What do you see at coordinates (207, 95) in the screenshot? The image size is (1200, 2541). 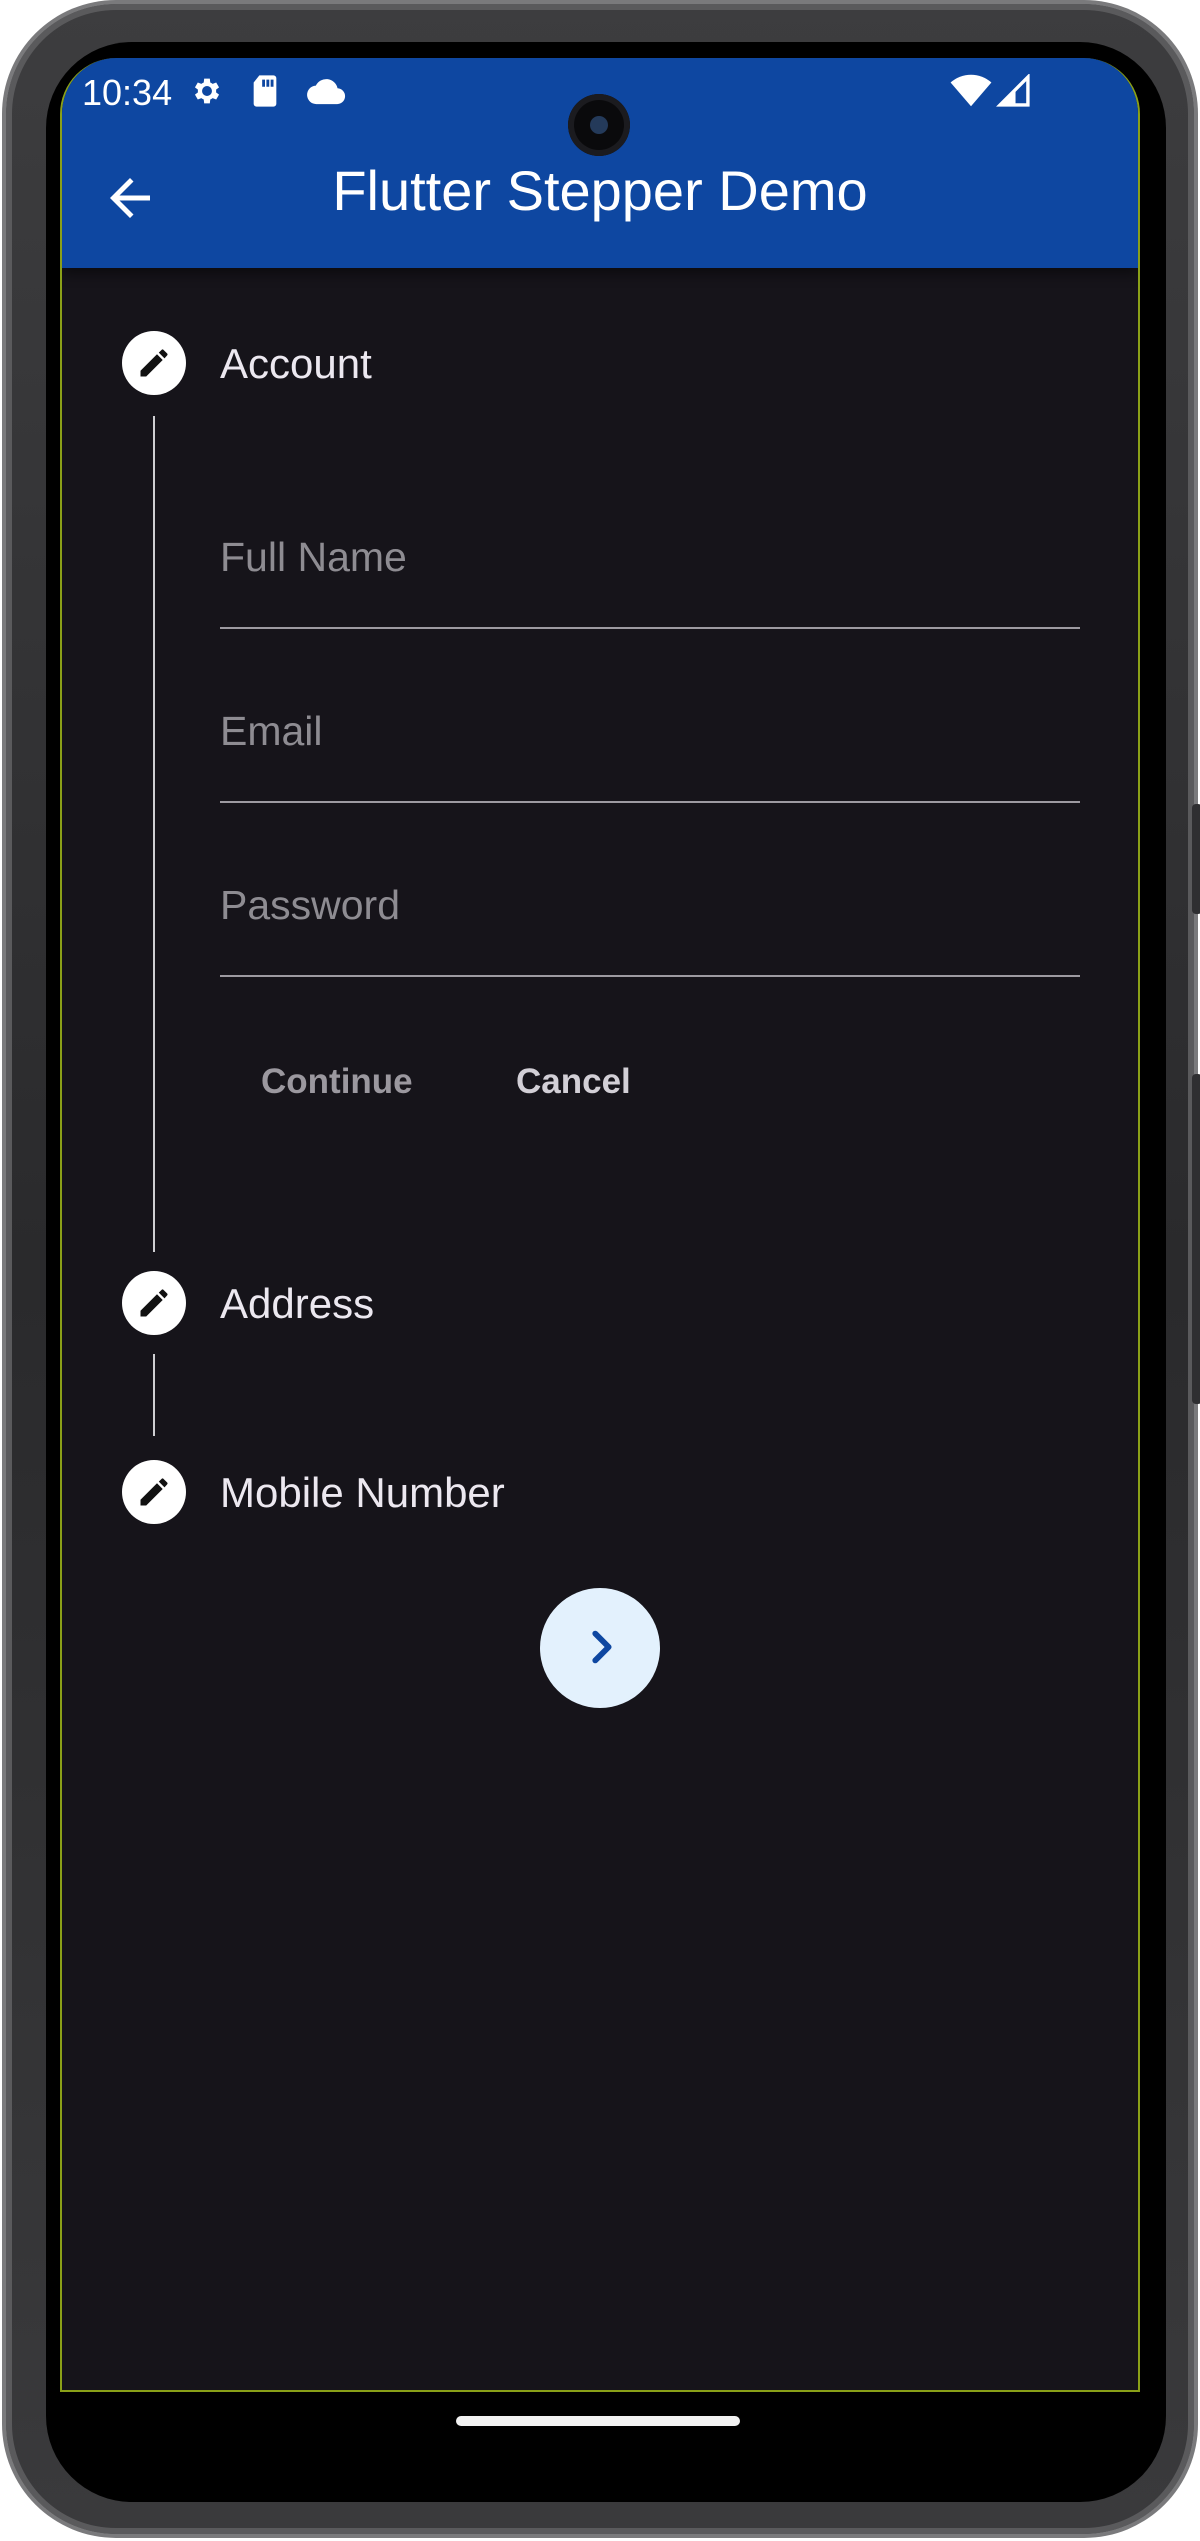 I see `gear-icon` at bounding box center [207, 95].